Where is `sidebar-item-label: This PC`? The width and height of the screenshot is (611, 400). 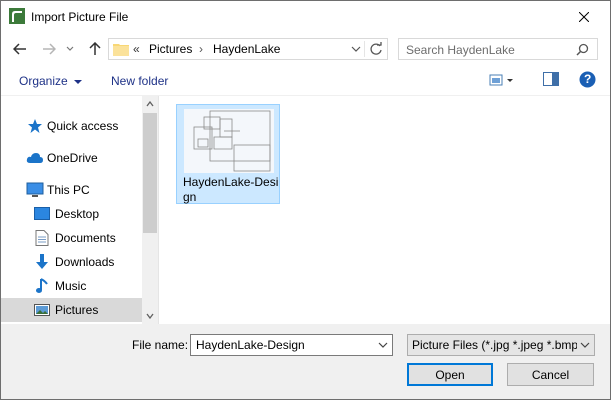
sidebar-item-label: This PC is located at coordinates (68, 190).